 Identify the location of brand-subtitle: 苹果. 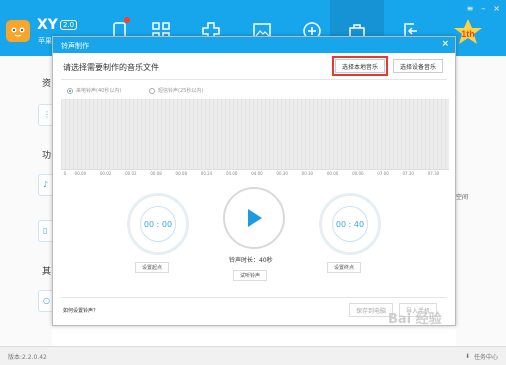
(45, 41).